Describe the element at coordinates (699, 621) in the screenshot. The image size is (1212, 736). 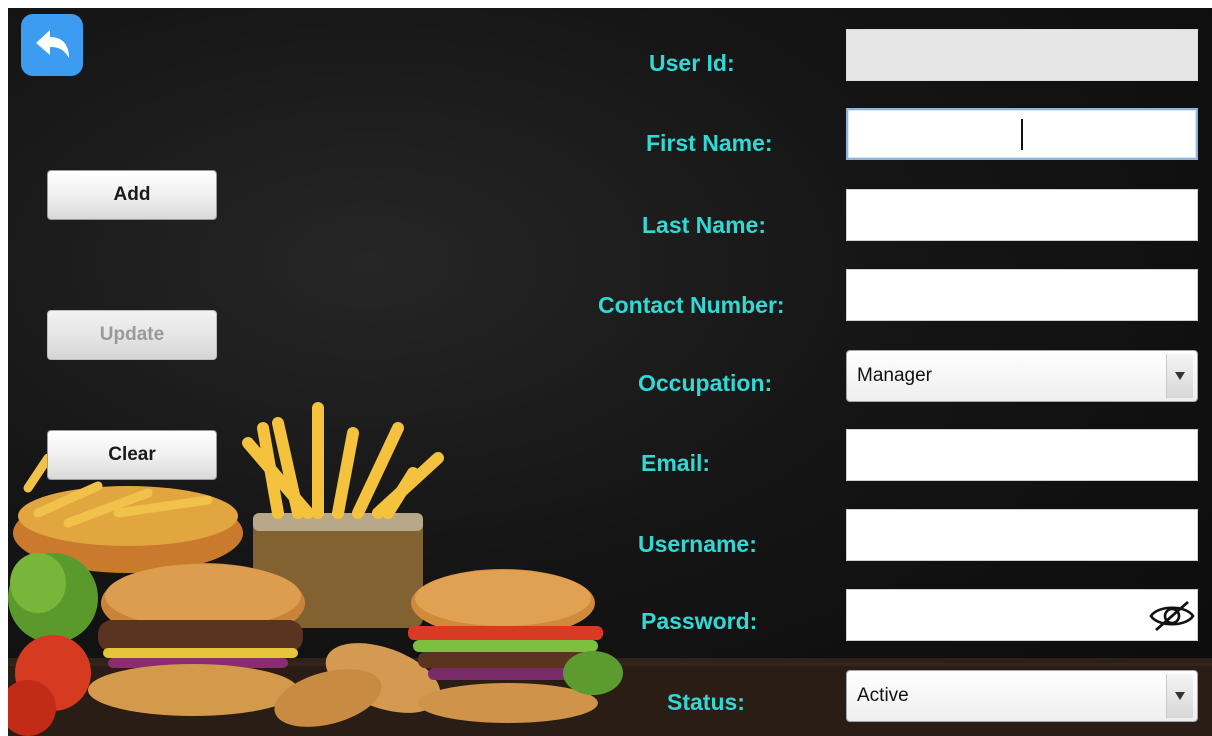
I see `password-label: Password:` at that location.